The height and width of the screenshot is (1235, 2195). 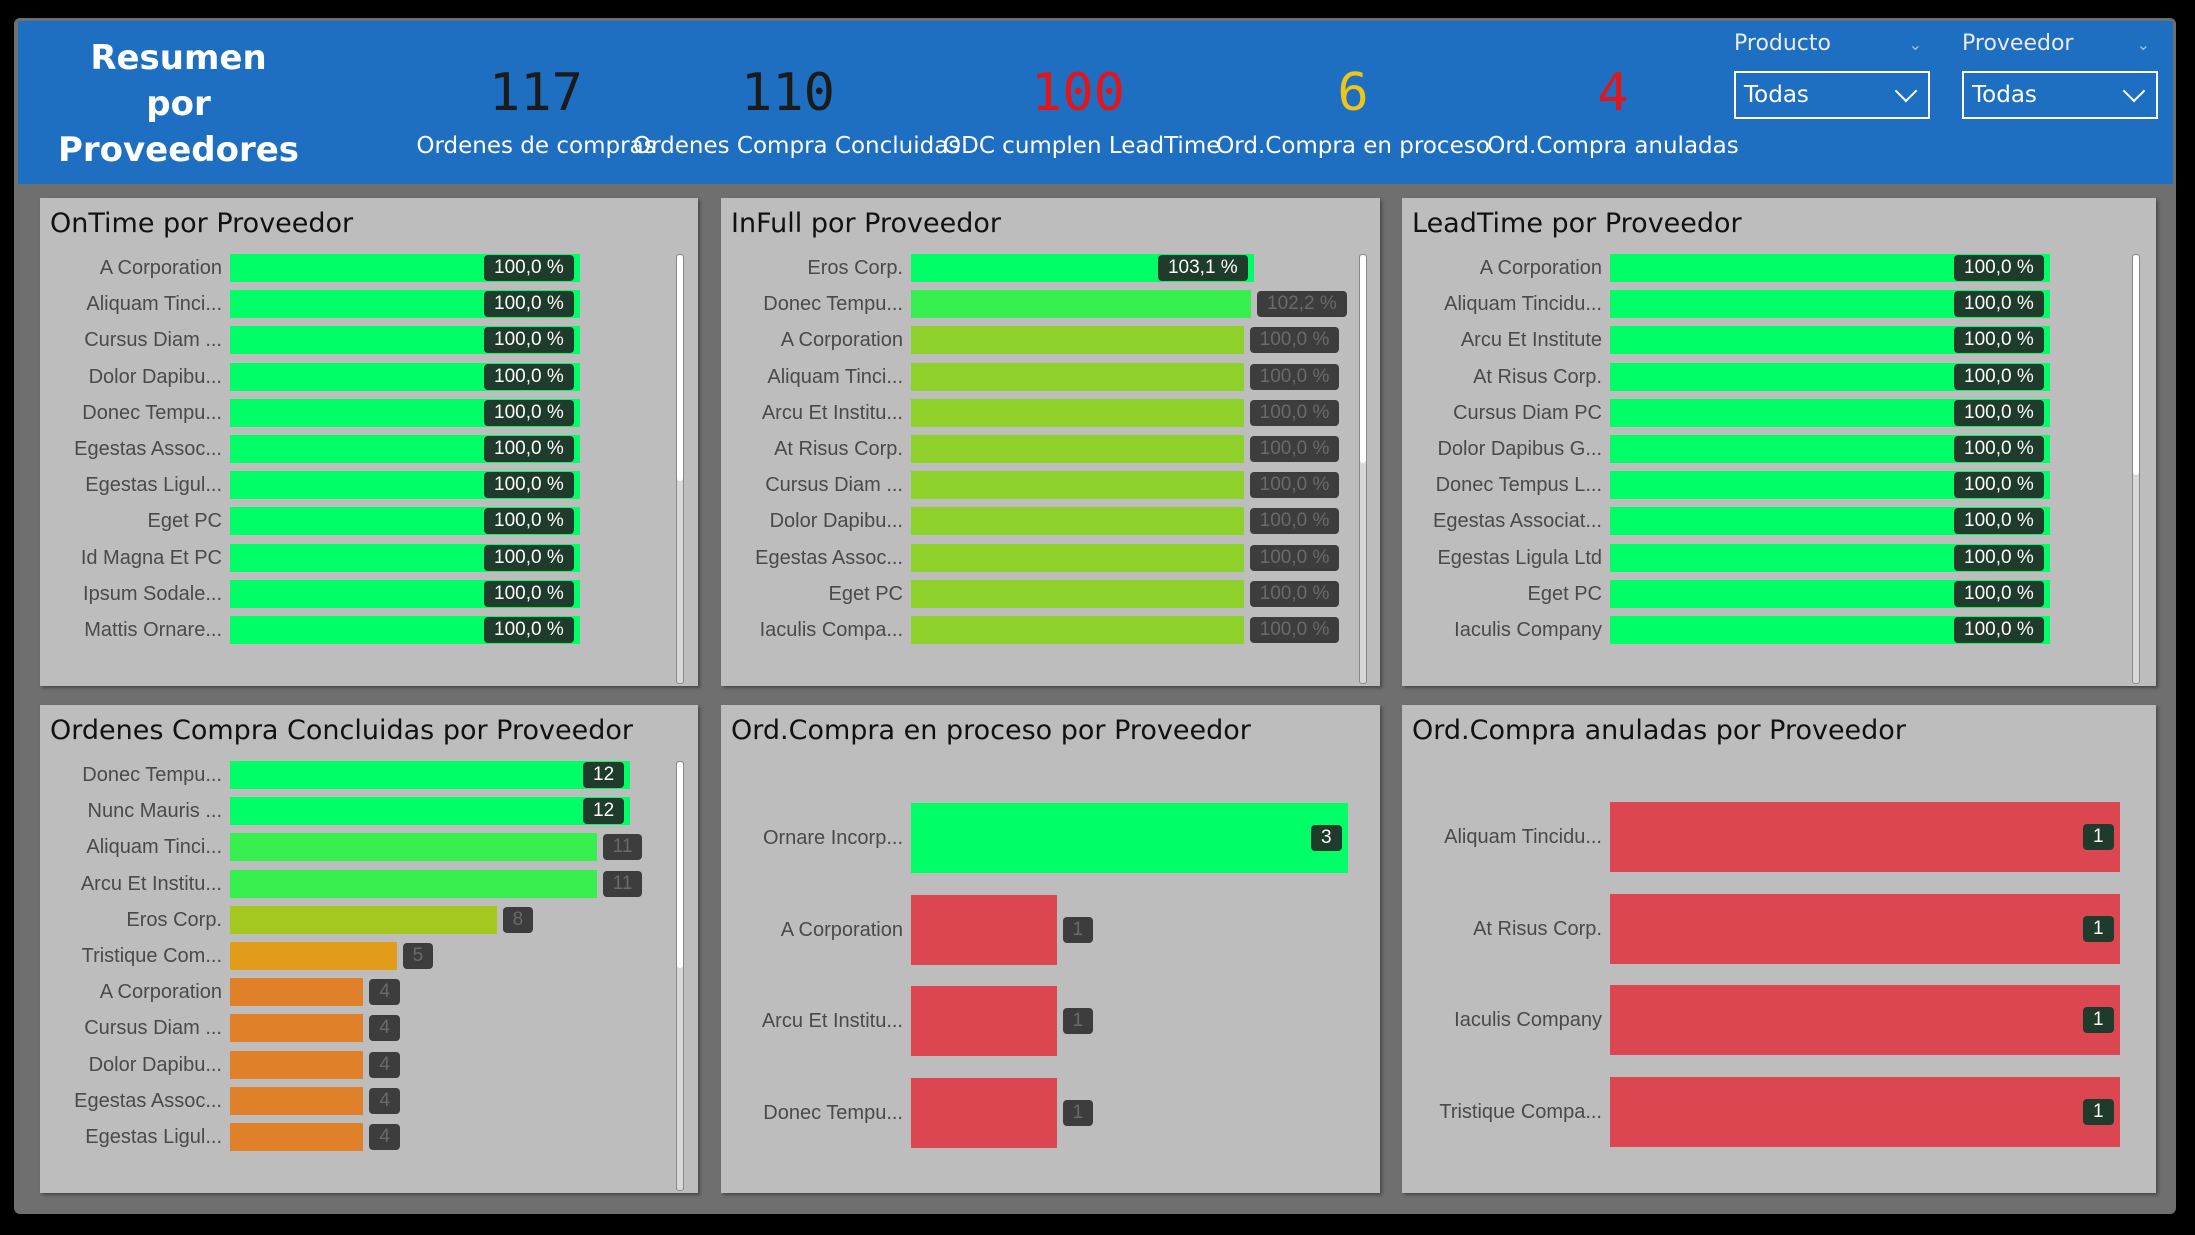 I want to click on bar-row: Aliquam Tinci... 11, so click(x=369, y=847).